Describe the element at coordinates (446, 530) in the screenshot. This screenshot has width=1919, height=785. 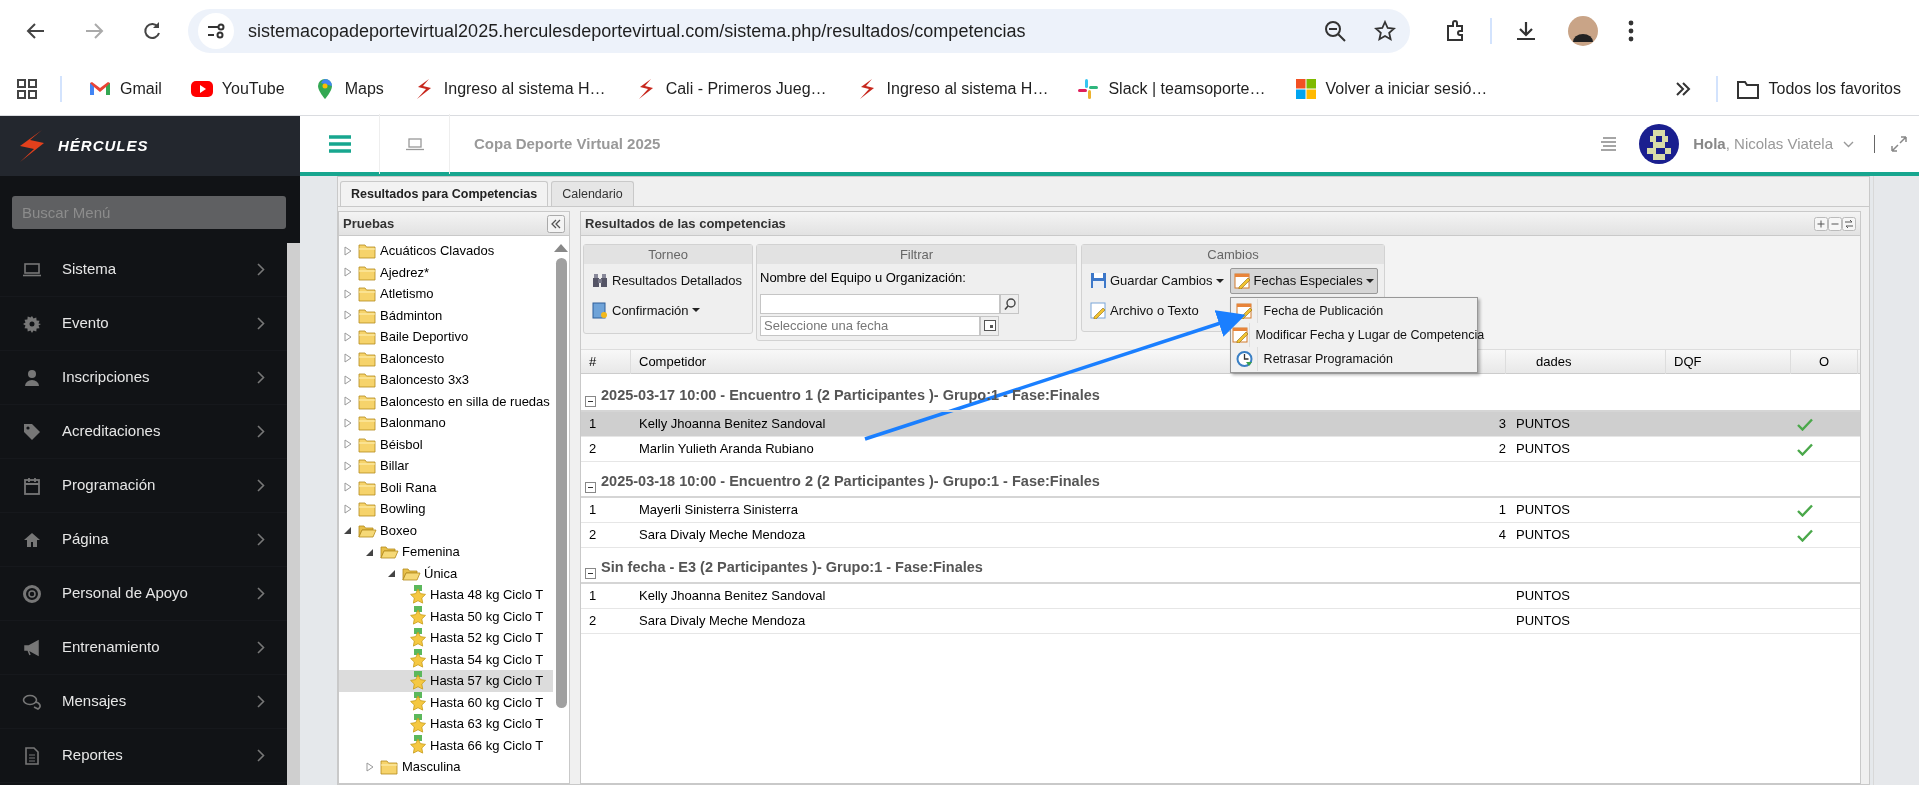
I see `tree-item: Boxeo` at that location.